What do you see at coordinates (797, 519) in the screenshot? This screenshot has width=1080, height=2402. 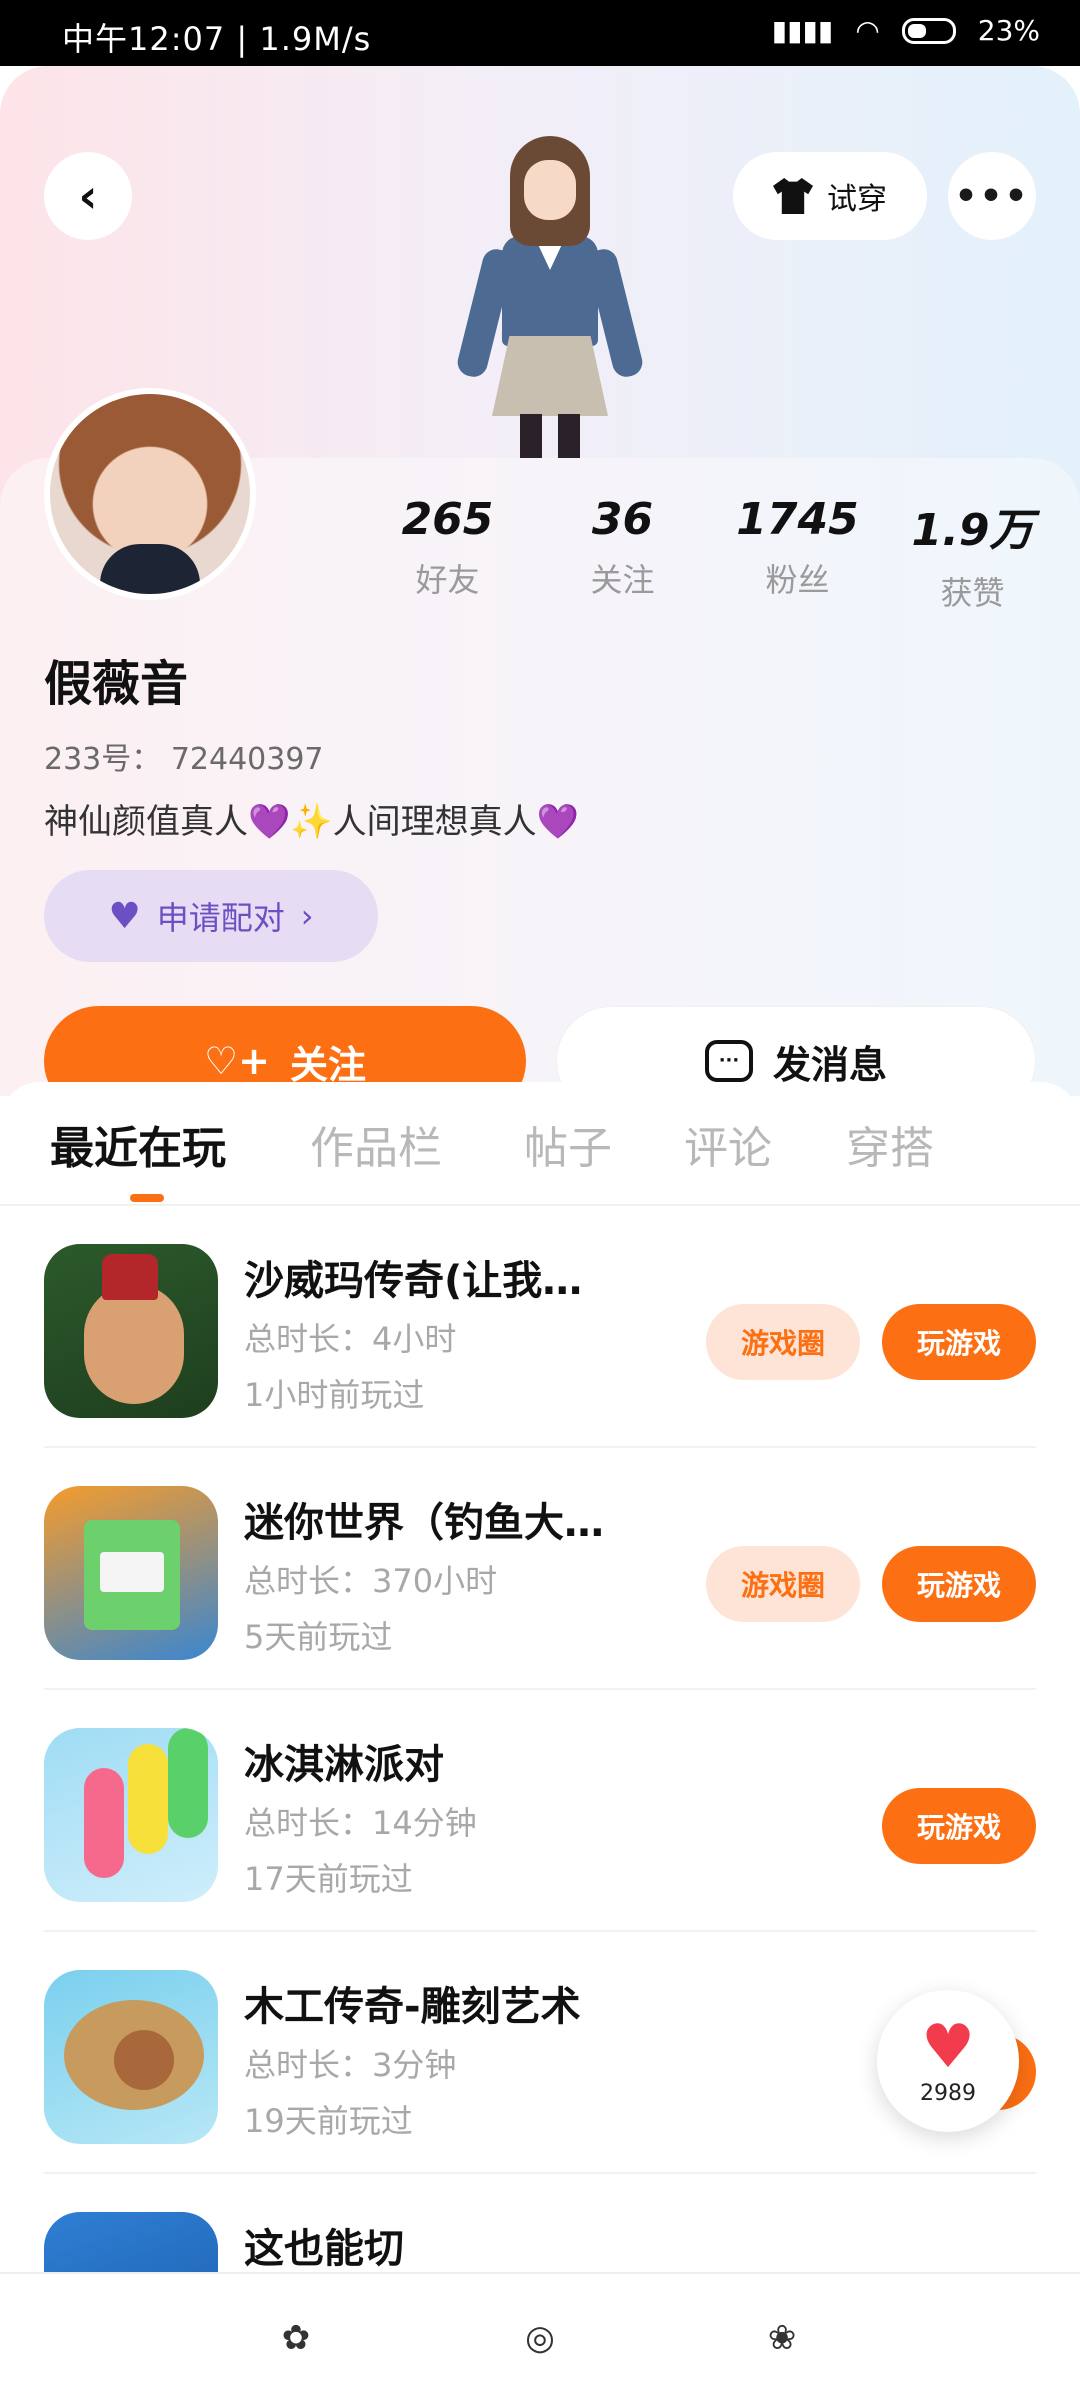 I see `stat-value: 1745` at bounding box center [797, 519].